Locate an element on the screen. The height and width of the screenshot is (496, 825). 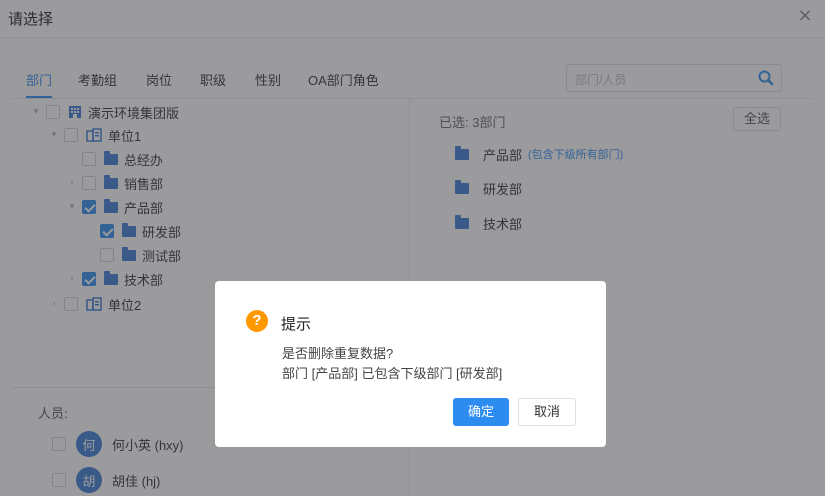
warning-icon: ? is located at coordinates (257, 321).